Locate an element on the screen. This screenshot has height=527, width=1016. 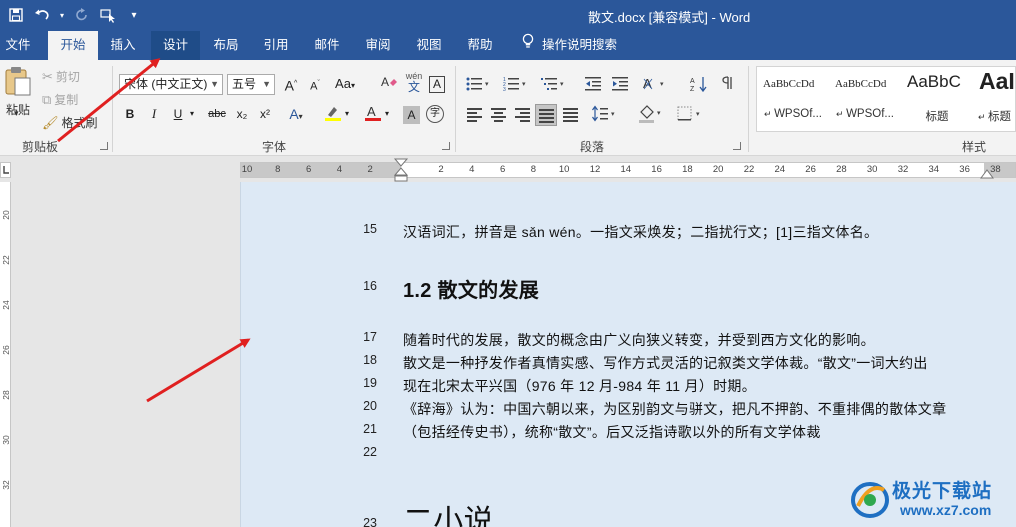
style-name: ↵ 标题 is located at coordinates (995, 117).